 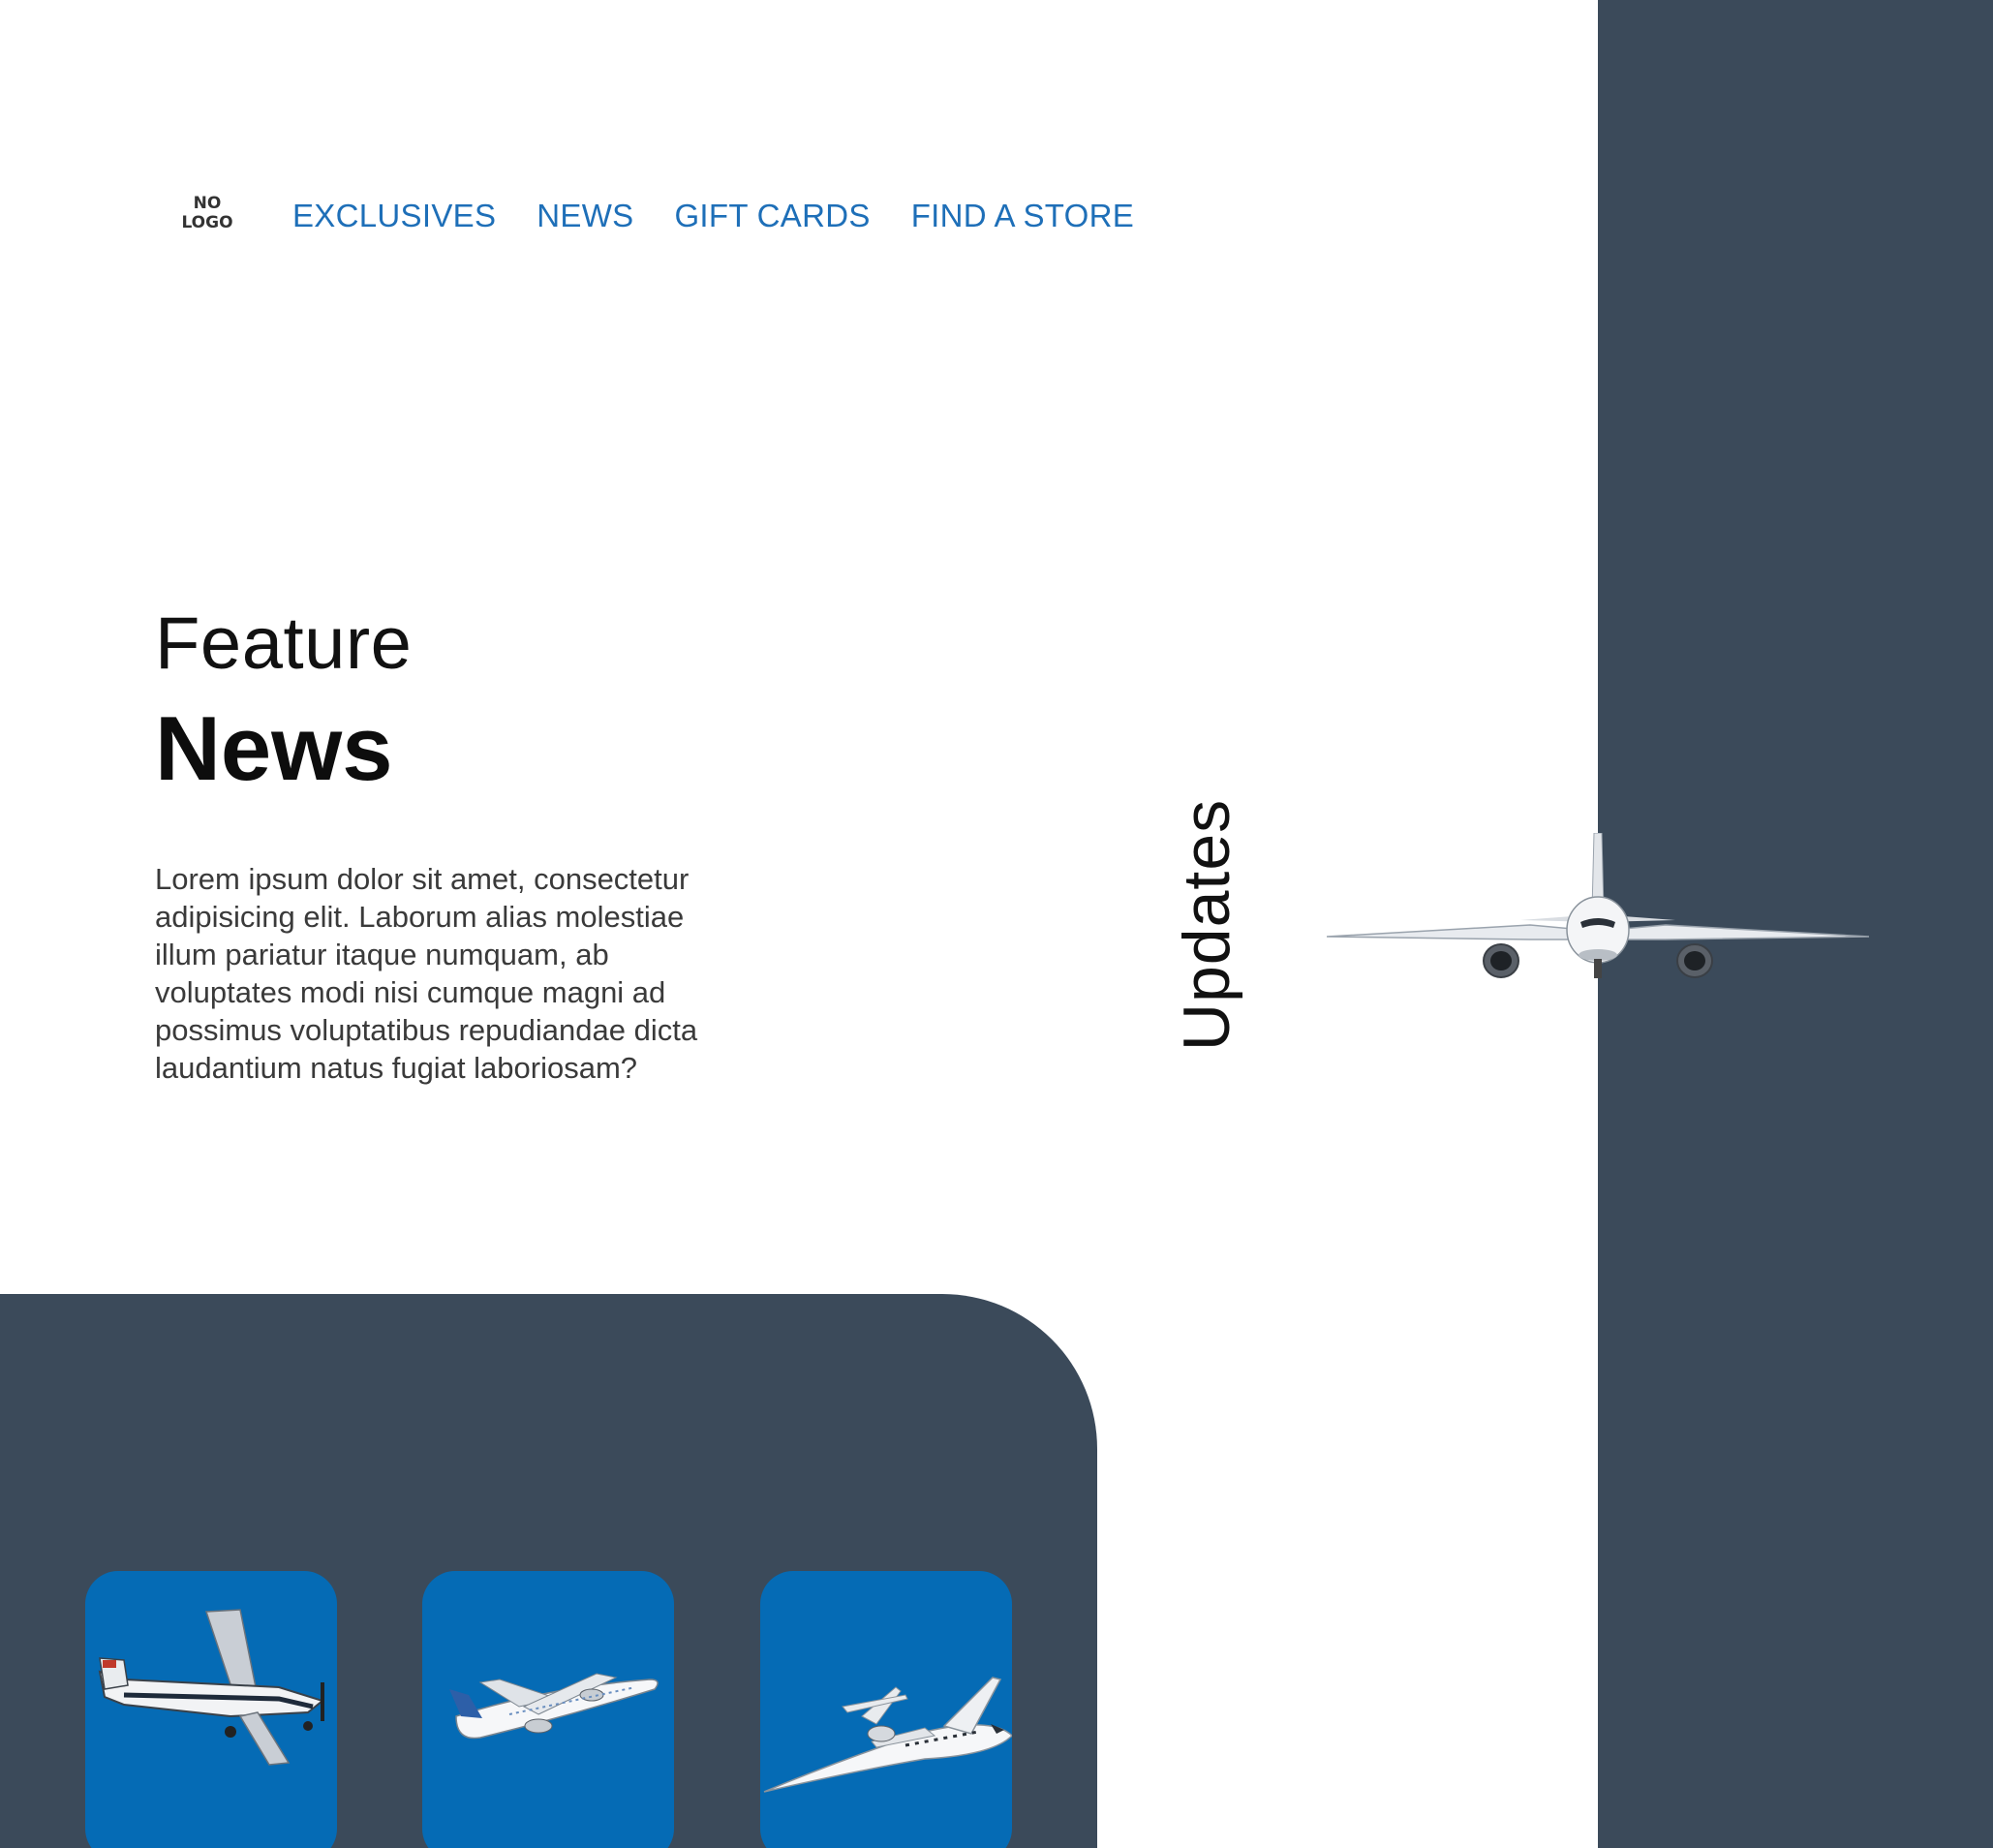 What do you see at coordinates (585, 216) in the screenshot?
I see `nav-item-news: NEWS` at bounding box center [585, 216].